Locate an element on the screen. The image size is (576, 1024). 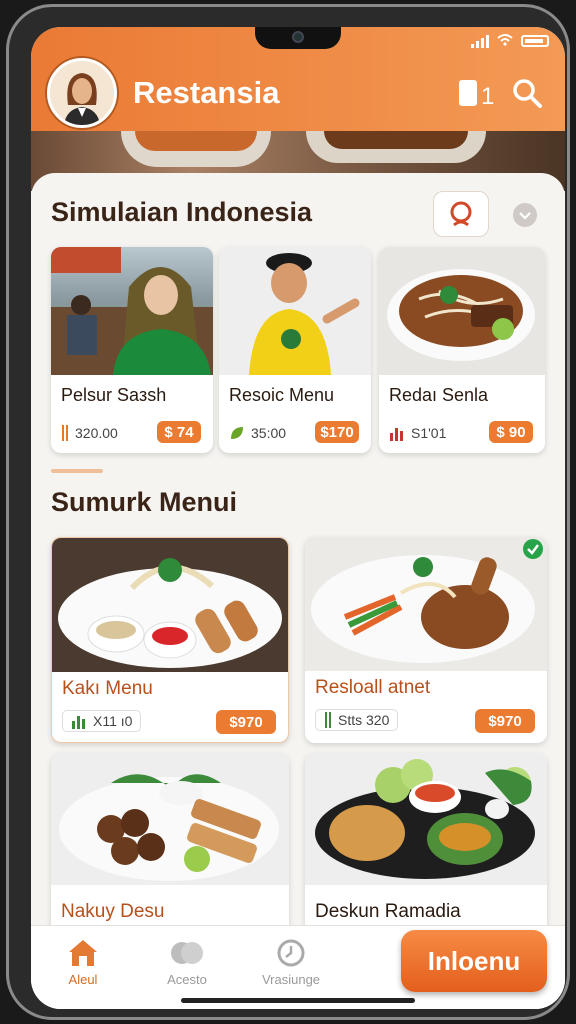
menu-card: Nakuy Desu is located at coordinates (170, 848).